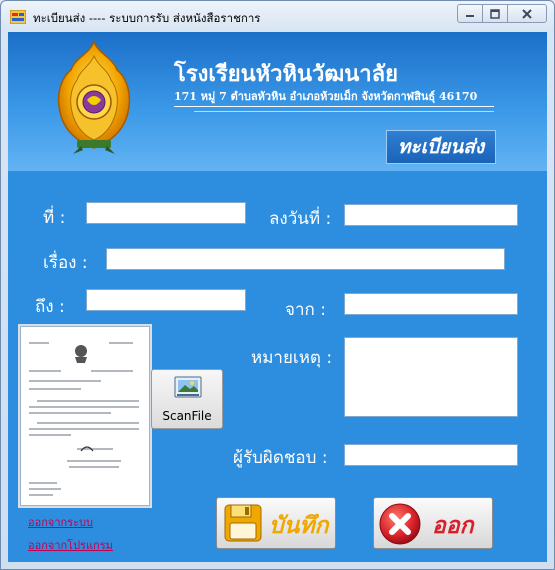 The height and width of the screenshot is (570, 555). I want to click on number-input, so click(166, 213).